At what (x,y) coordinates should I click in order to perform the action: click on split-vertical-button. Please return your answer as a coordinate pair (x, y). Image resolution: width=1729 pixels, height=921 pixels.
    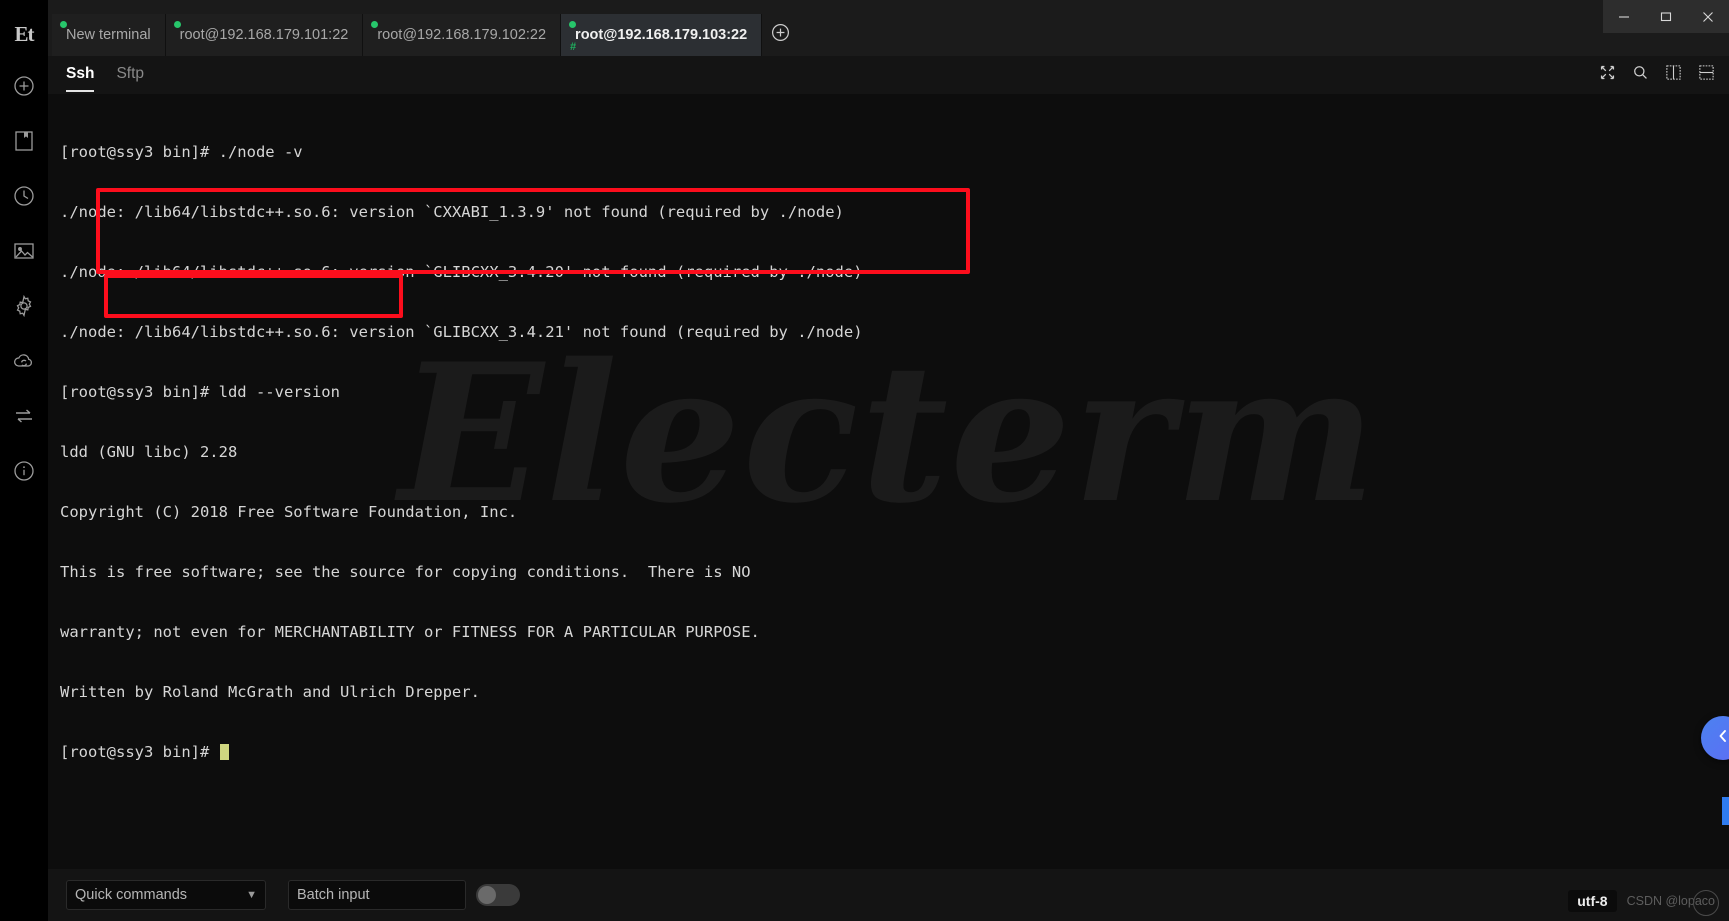
    Looking at the image, I should click on (1673, 75).